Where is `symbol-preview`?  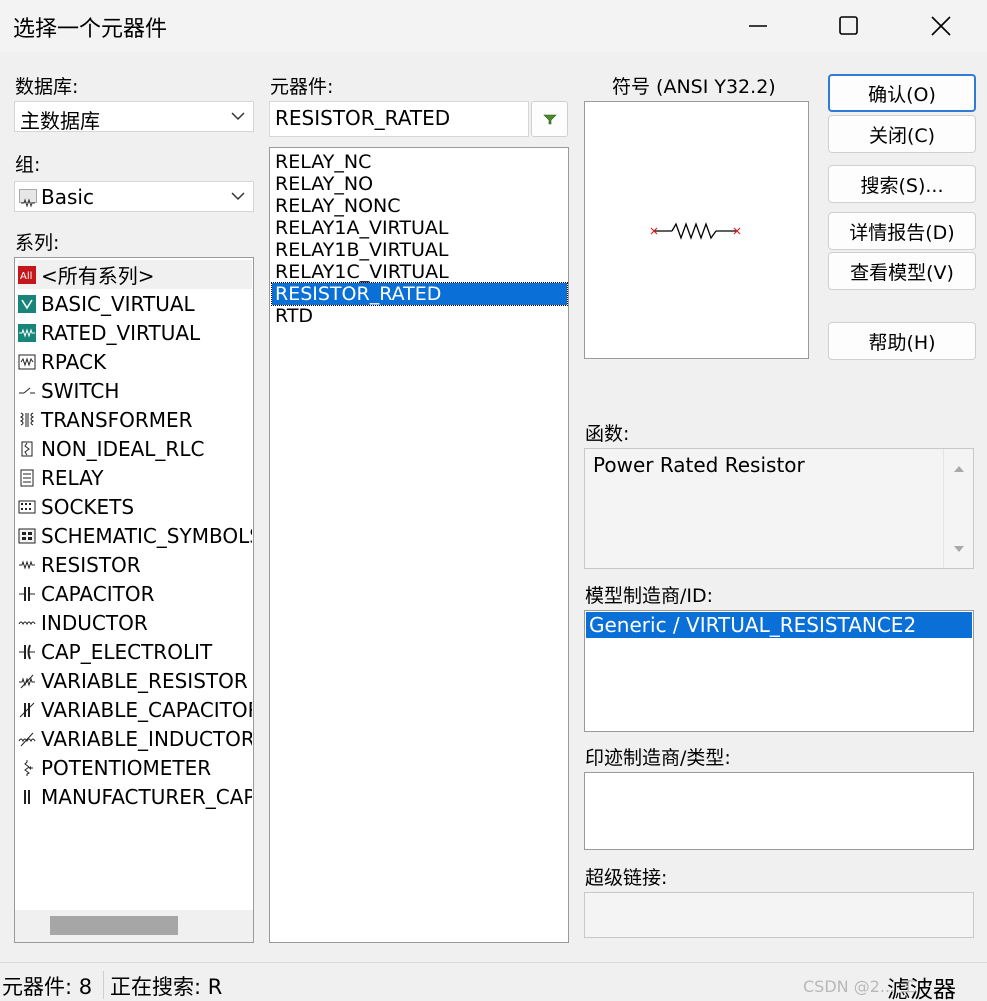
symbol-preview is located at coordinates (696, 230).